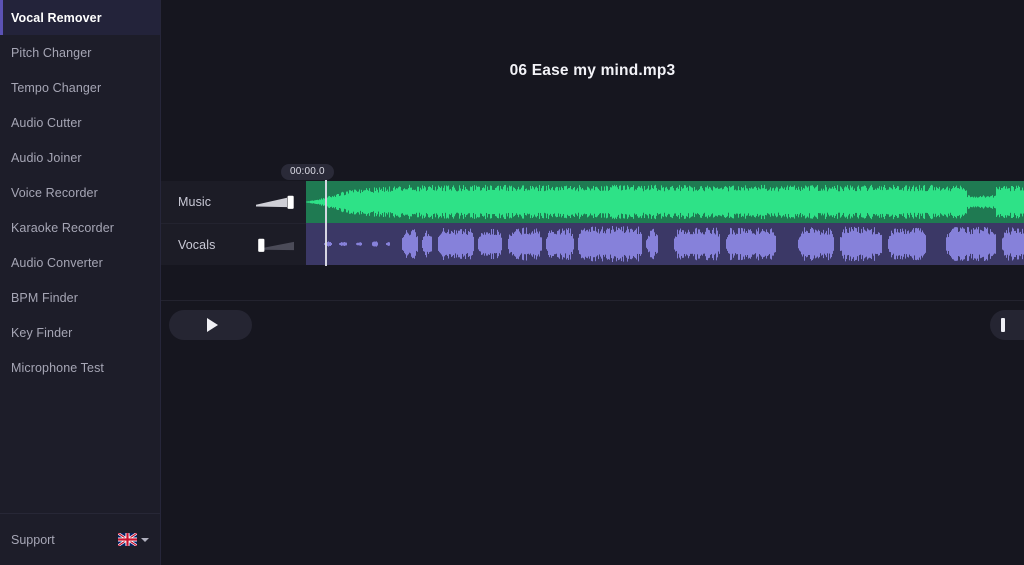  Describe the element at coordinates (80, 297) in the screenshot. I see `sidebar-item-bpm-finder: BPM Finder` at that location.